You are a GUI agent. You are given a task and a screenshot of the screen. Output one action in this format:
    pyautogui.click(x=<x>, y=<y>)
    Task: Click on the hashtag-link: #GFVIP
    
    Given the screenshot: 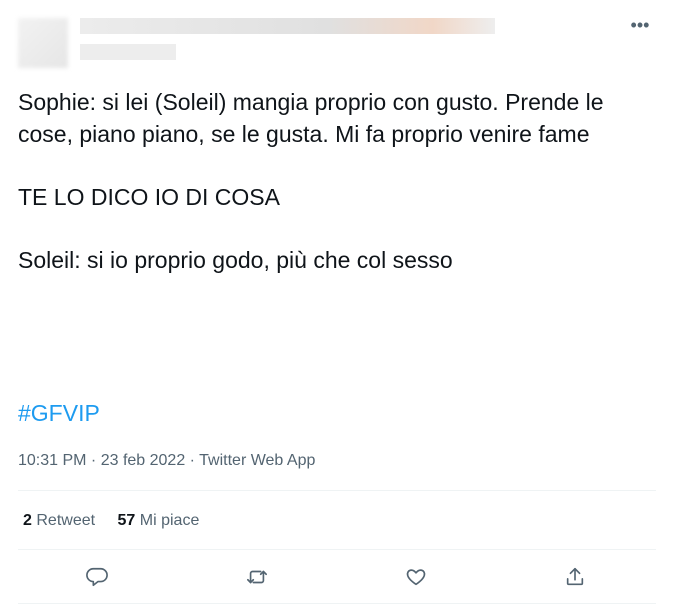 What is the action you would take?
    pyautogui.click(x=59, y=413)
    